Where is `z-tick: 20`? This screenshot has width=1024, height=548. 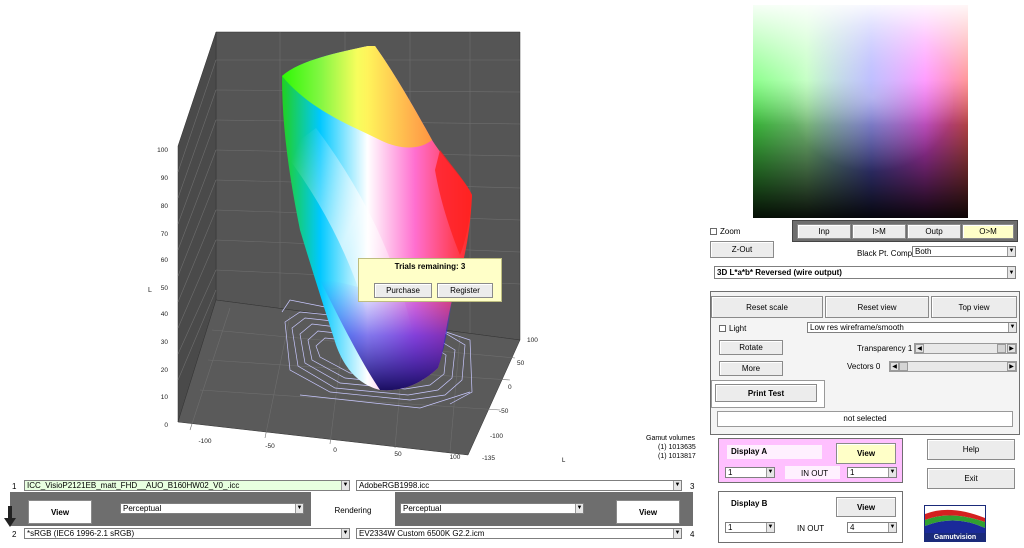
z-tick: 20 is located at coordinates (165, 370).